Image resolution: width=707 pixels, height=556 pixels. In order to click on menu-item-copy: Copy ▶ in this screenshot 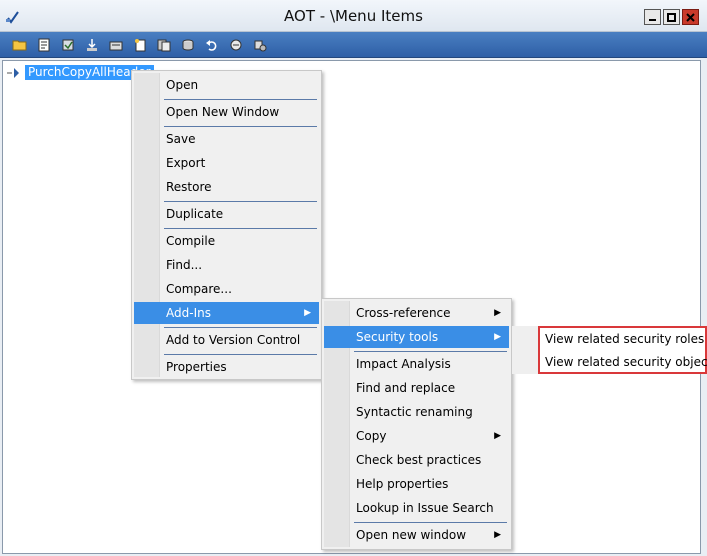, I will do `click(416, 436)`.